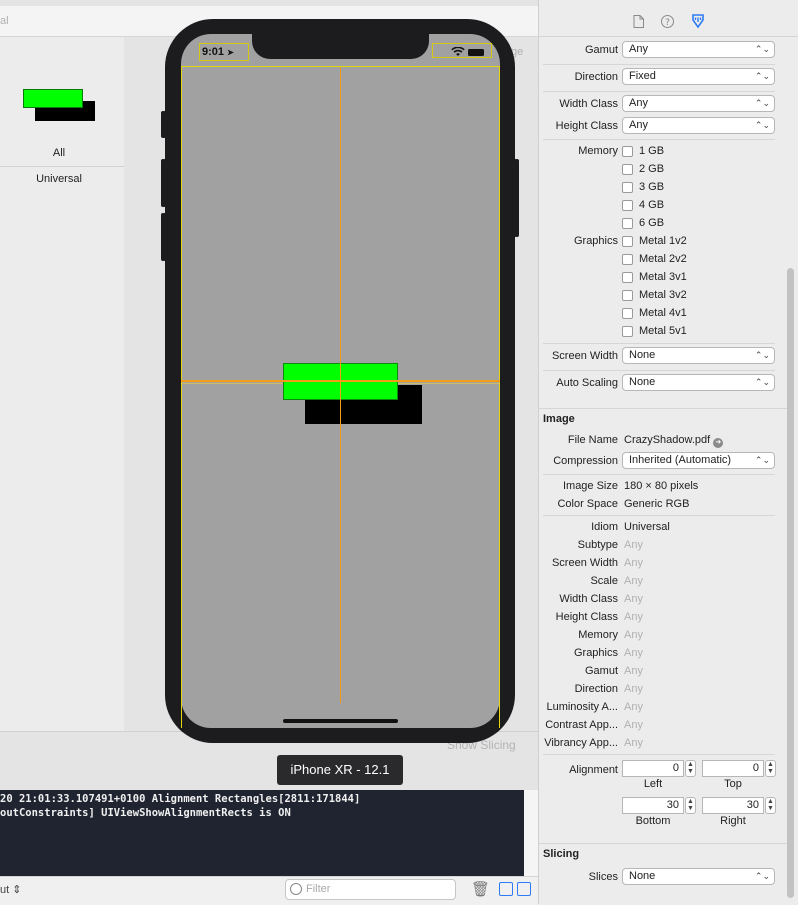  I want to click on status-time: 9:01 ➤, so click(218, 52).